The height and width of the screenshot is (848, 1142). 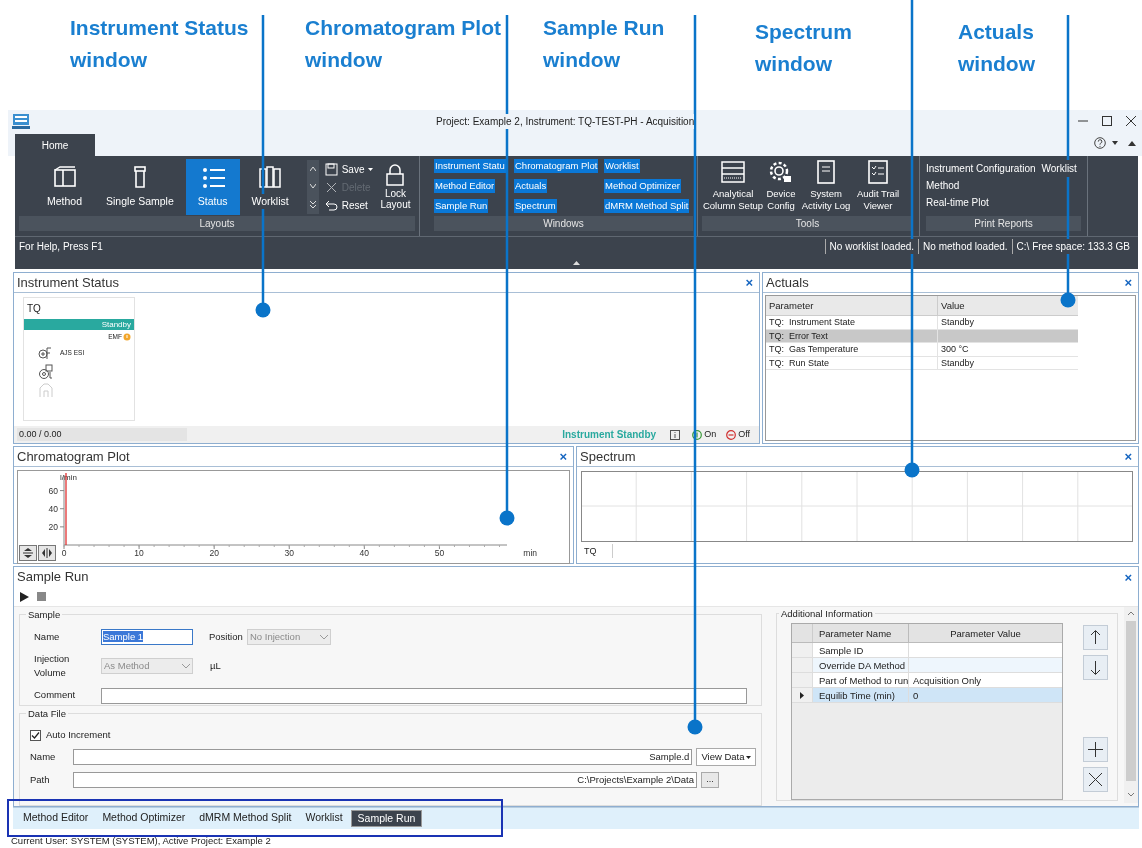 I want to click on lock-layout-button: Lock Layout, so click(x=395, y=187).